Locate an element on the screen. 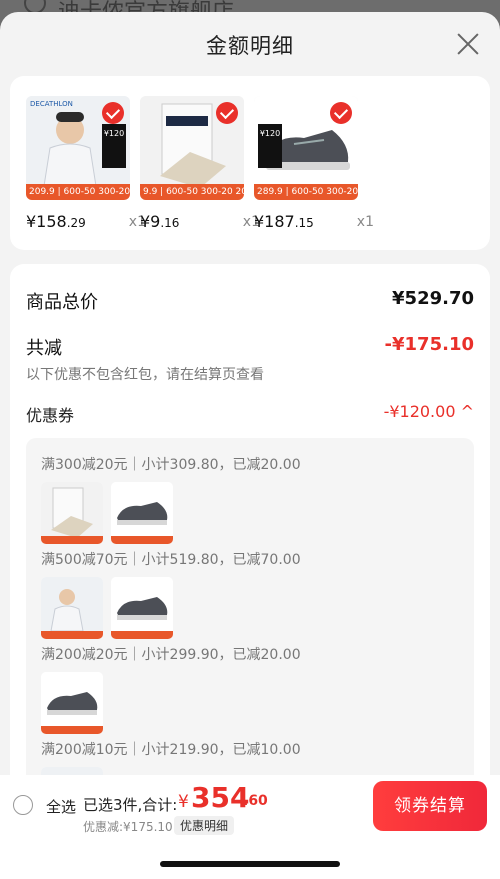  sheet-title: 金额明细 is located at coordinates (250, 46).